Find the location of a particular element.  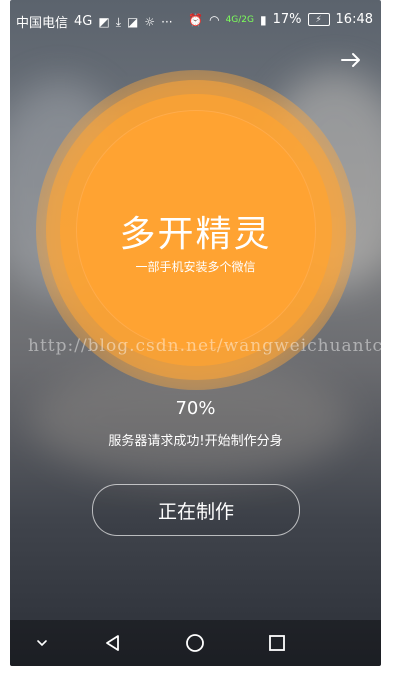

clock: 16:48 is located at coordinates (354, 19).